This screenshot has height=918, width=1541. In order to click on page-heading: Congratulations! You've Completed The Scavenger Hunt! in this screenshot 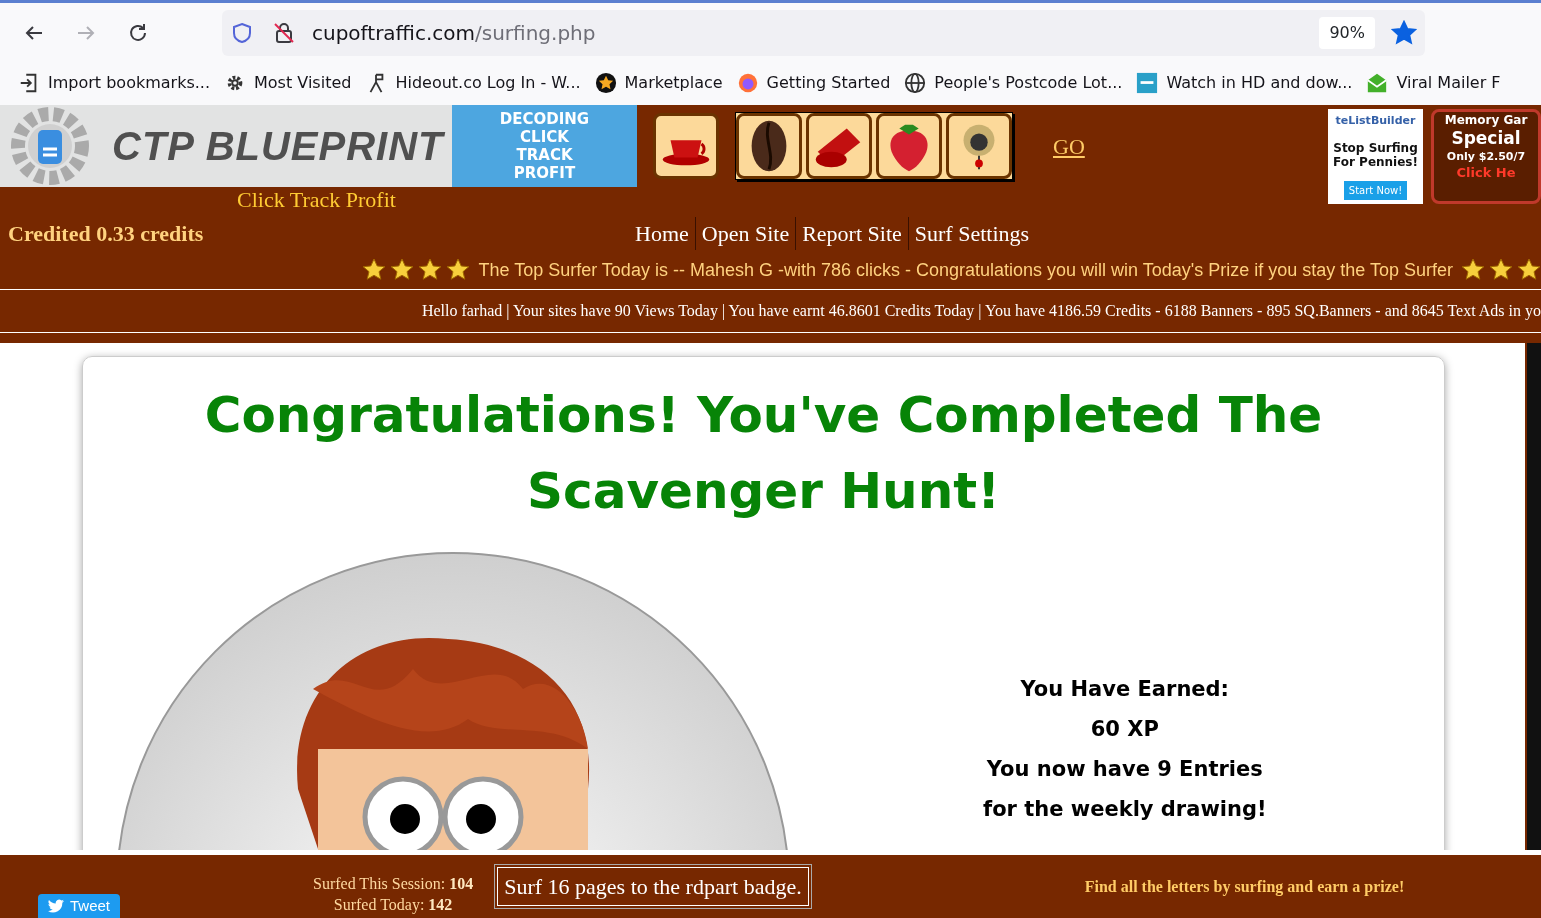, I will do `click(763, 453)`.